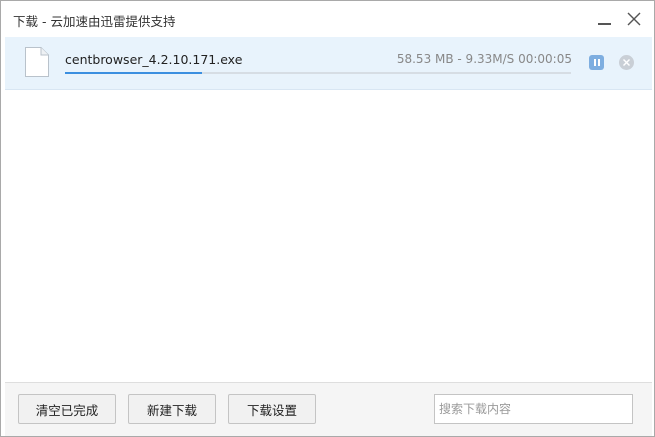 This screenshot has width=655, height=437. Describe the element at coordinates (272, 409) in the screenshot. I see `download-settings-button: 下载设置` at that location.